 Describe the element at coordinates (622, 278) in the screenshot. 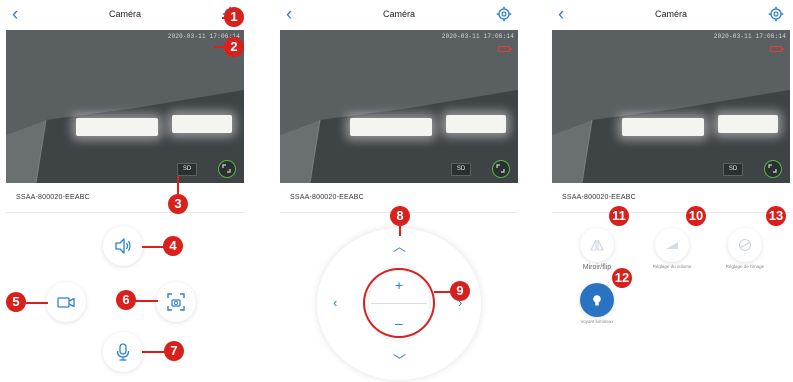

I see `callout-12: 12` at that location.